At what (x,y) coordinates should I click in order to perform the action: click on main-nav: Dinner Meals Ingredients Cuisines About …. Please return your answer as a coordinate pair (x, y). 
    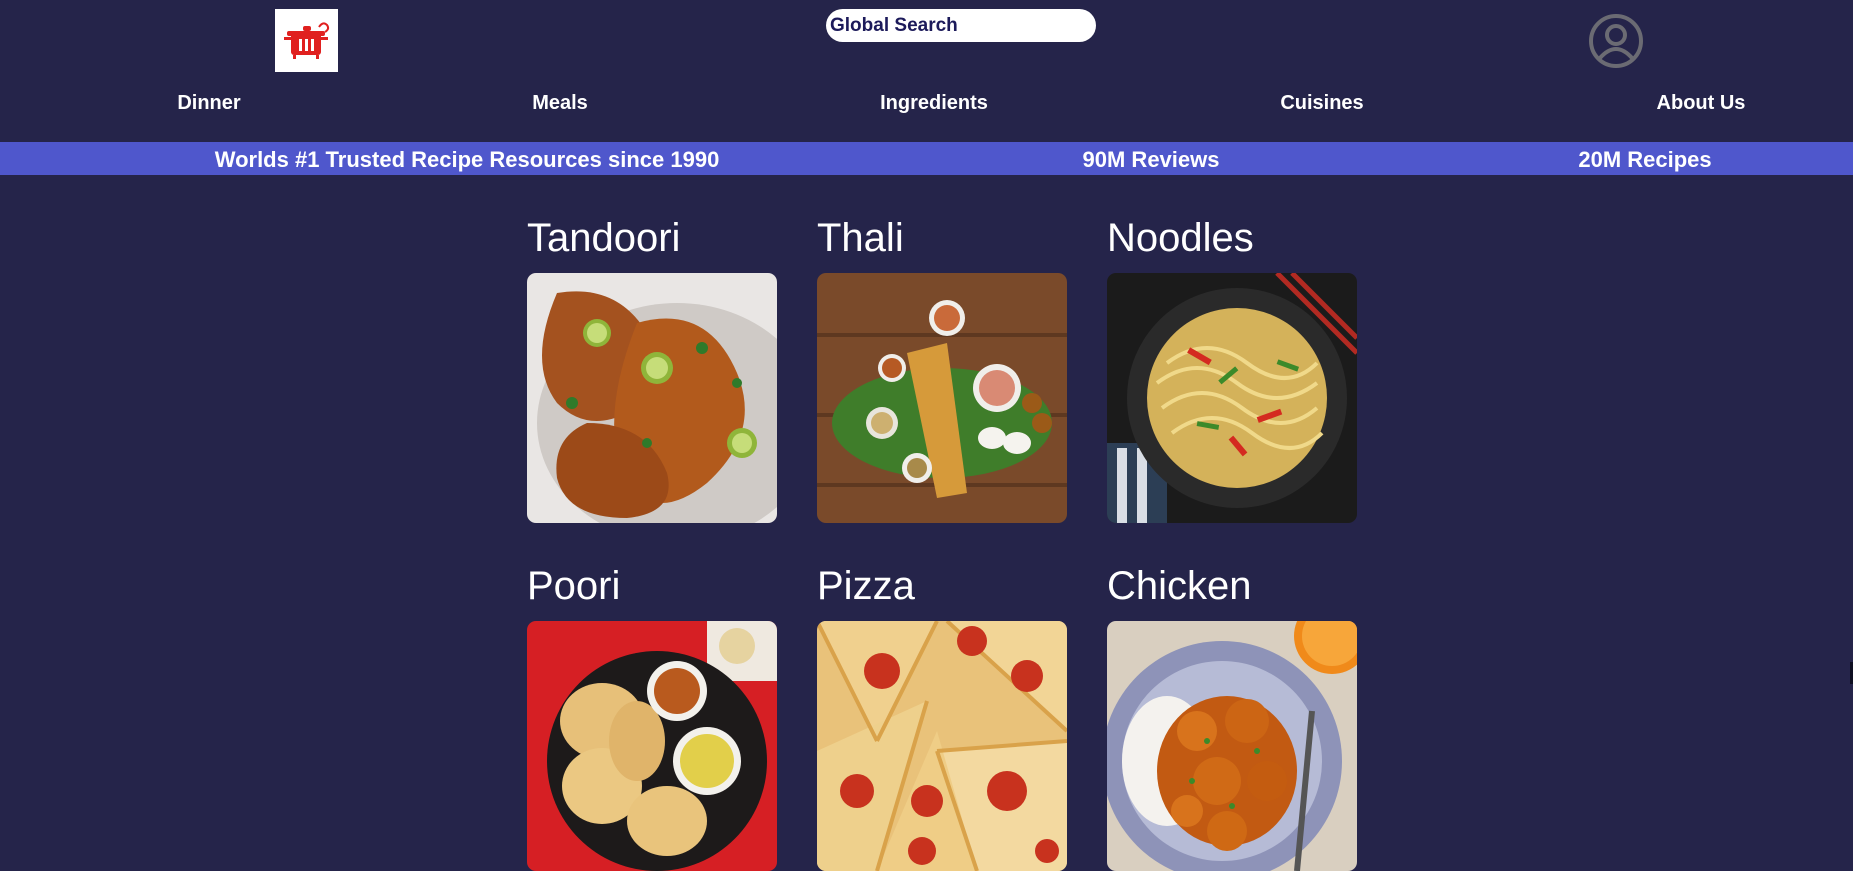
    Looking at the image, I should click on (926, 107).